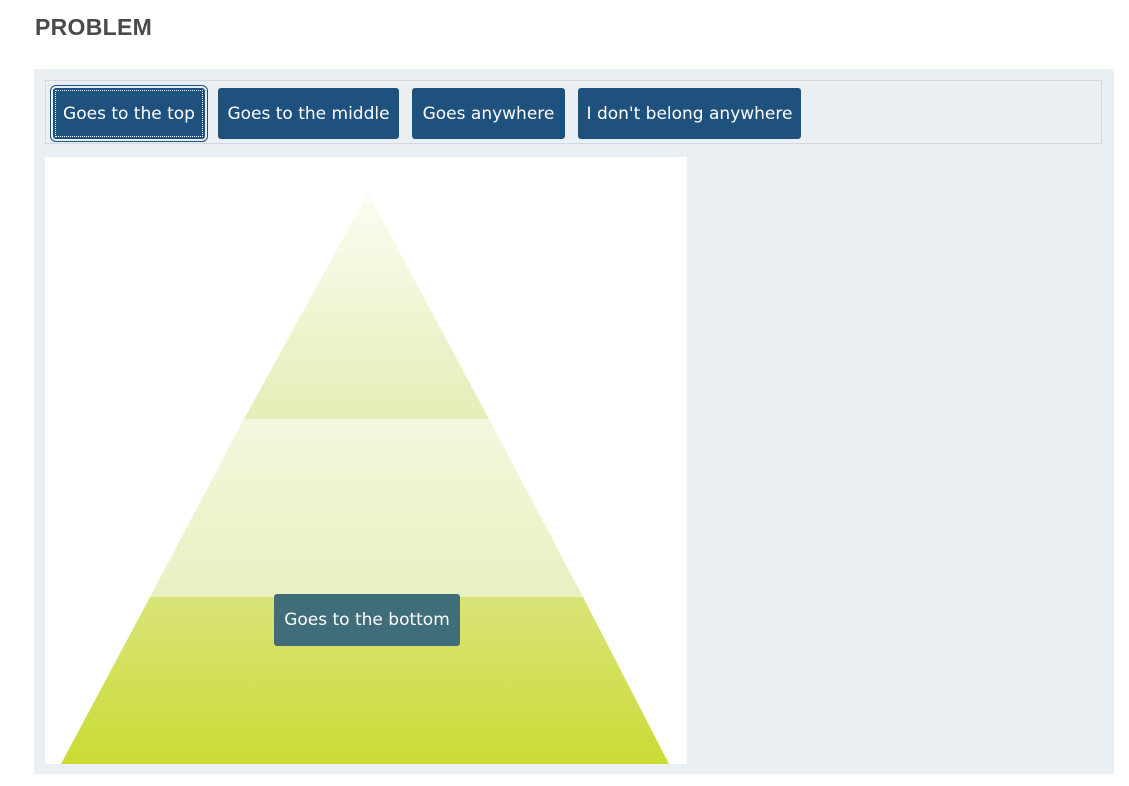 This screenshot has width=1129, height=786. I want to click on draggable-item-goes-to-the-middle: Goes to the middle, so click(308, 113).